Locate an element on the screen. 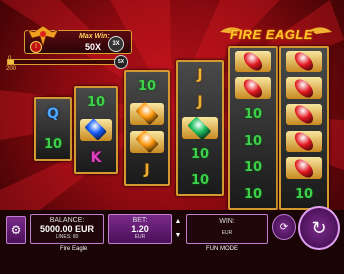 This screenshot has width=344, height=274. bet-value: 1.20 is located at coordinates (140, 229).